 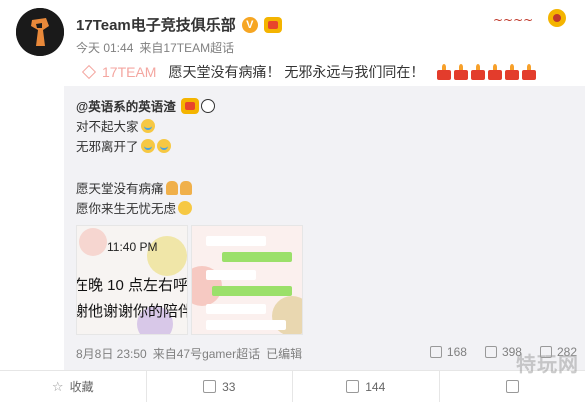 I want to click on author-name: 17Team电子竞技俱乐部, so click(x=156, y=24).